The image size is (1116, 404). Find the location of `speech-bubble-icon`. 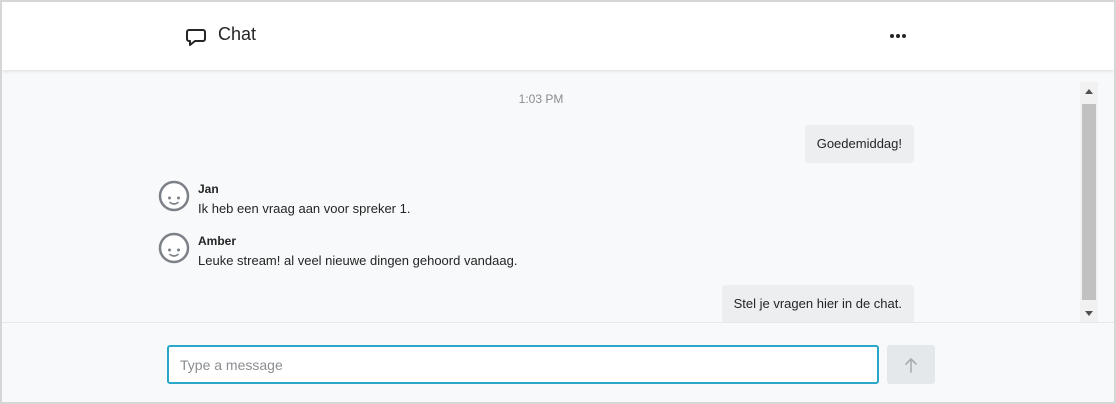

speech-bubble-icon is located at coordinates (196, 37).